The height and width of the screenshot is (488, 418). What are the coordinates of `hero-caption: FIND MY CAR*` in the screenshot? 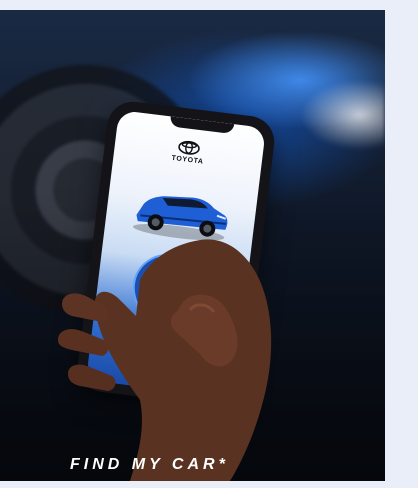 It's located at (149, 464).